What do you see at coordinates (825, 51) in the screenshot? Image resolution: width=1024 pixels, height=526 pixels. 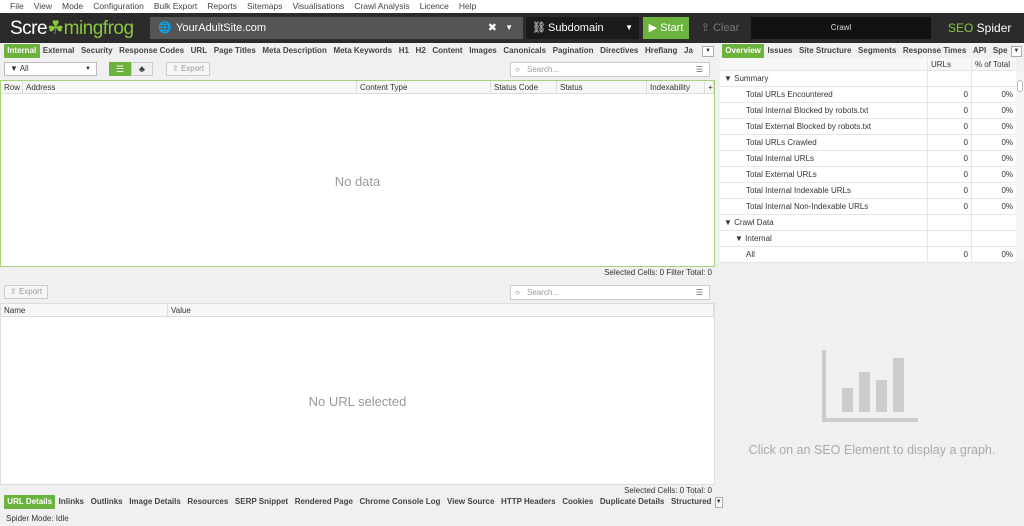 I see `tab-site-structure: Site Structure` at bounding box center [825, 51].